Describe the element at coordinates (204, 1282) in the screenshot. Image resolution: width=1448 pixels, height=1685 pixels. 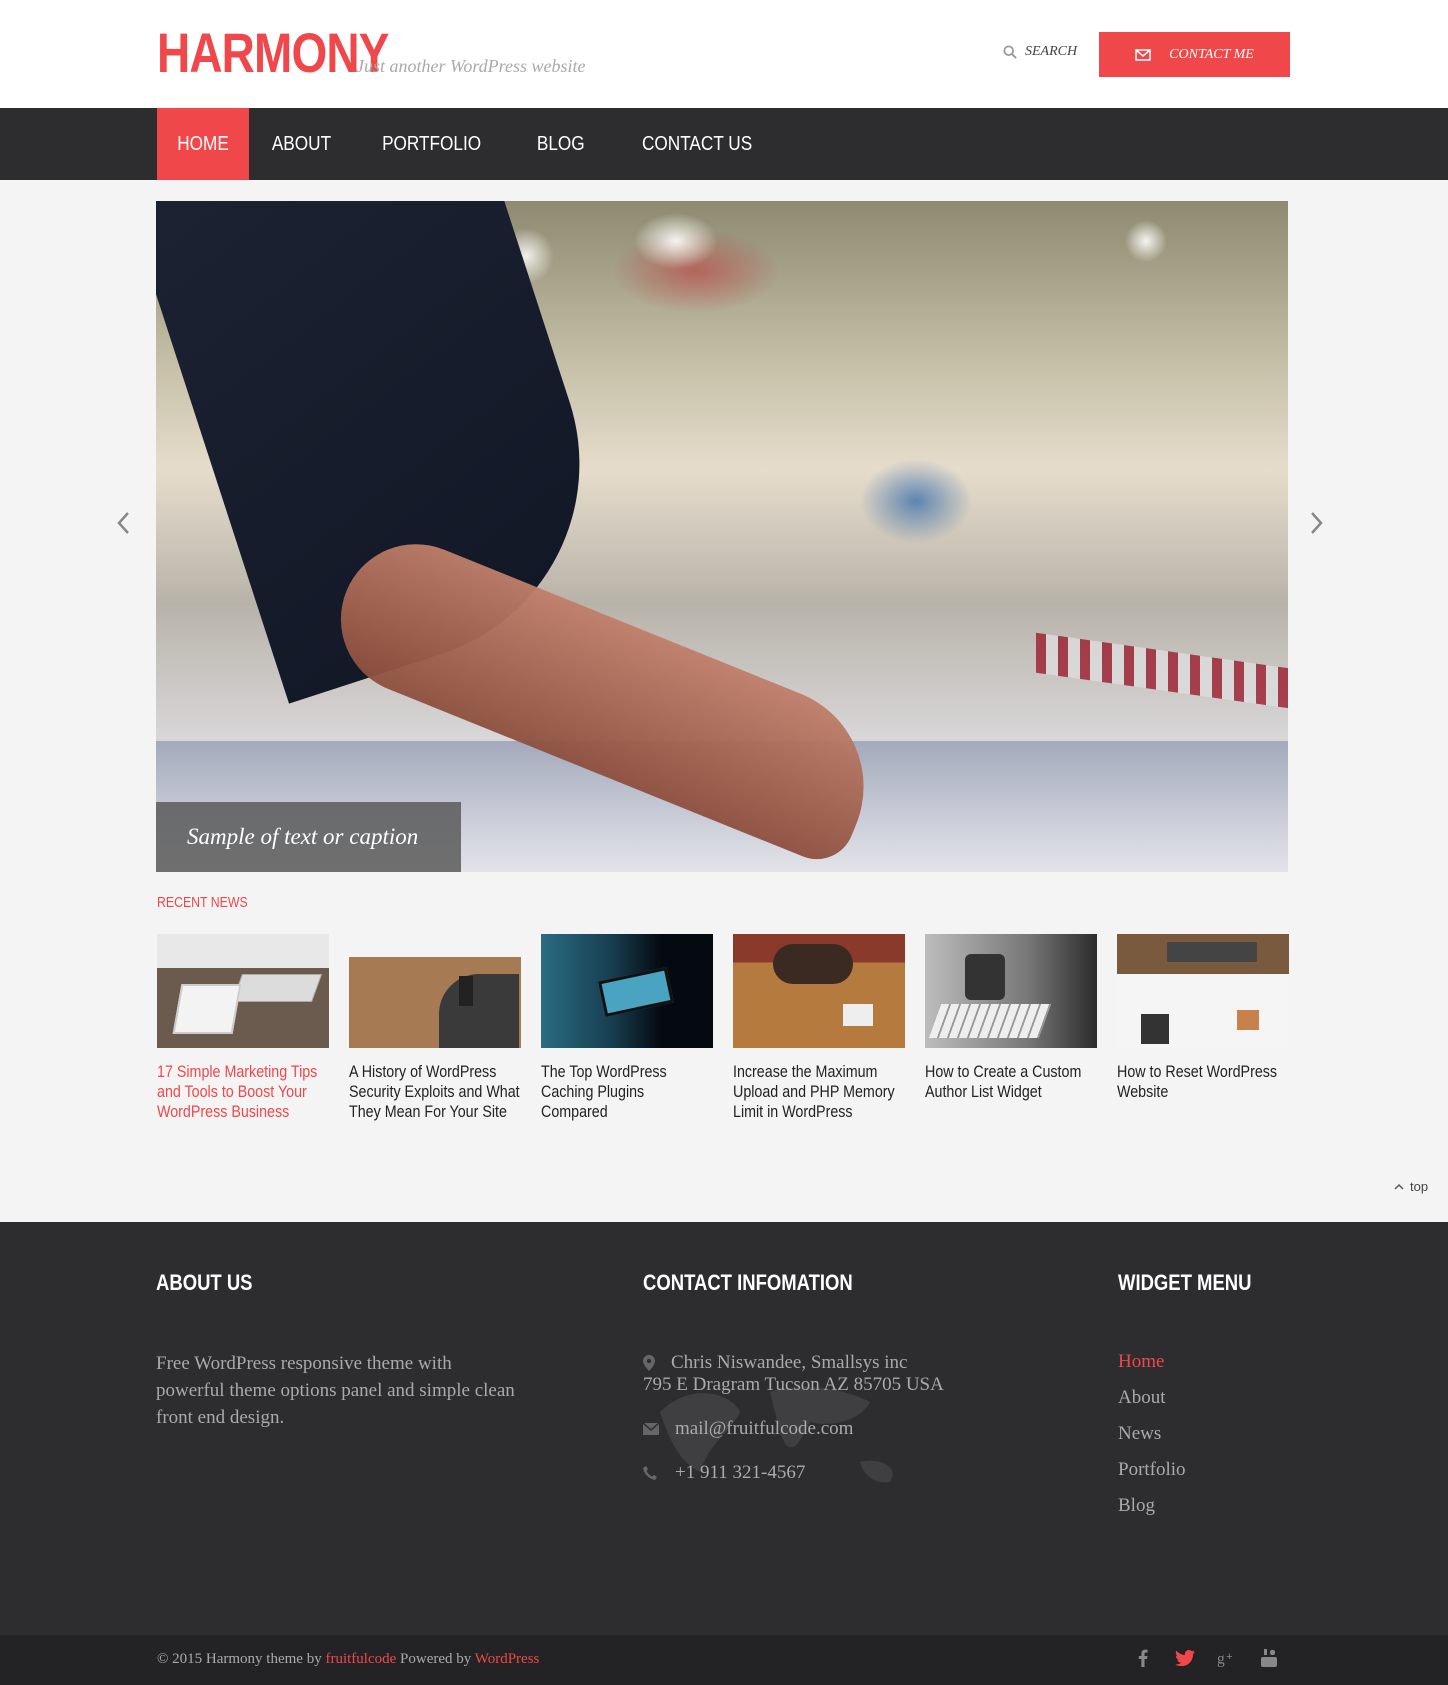
I see `footer-about-heading: ABOUT US` at that location.